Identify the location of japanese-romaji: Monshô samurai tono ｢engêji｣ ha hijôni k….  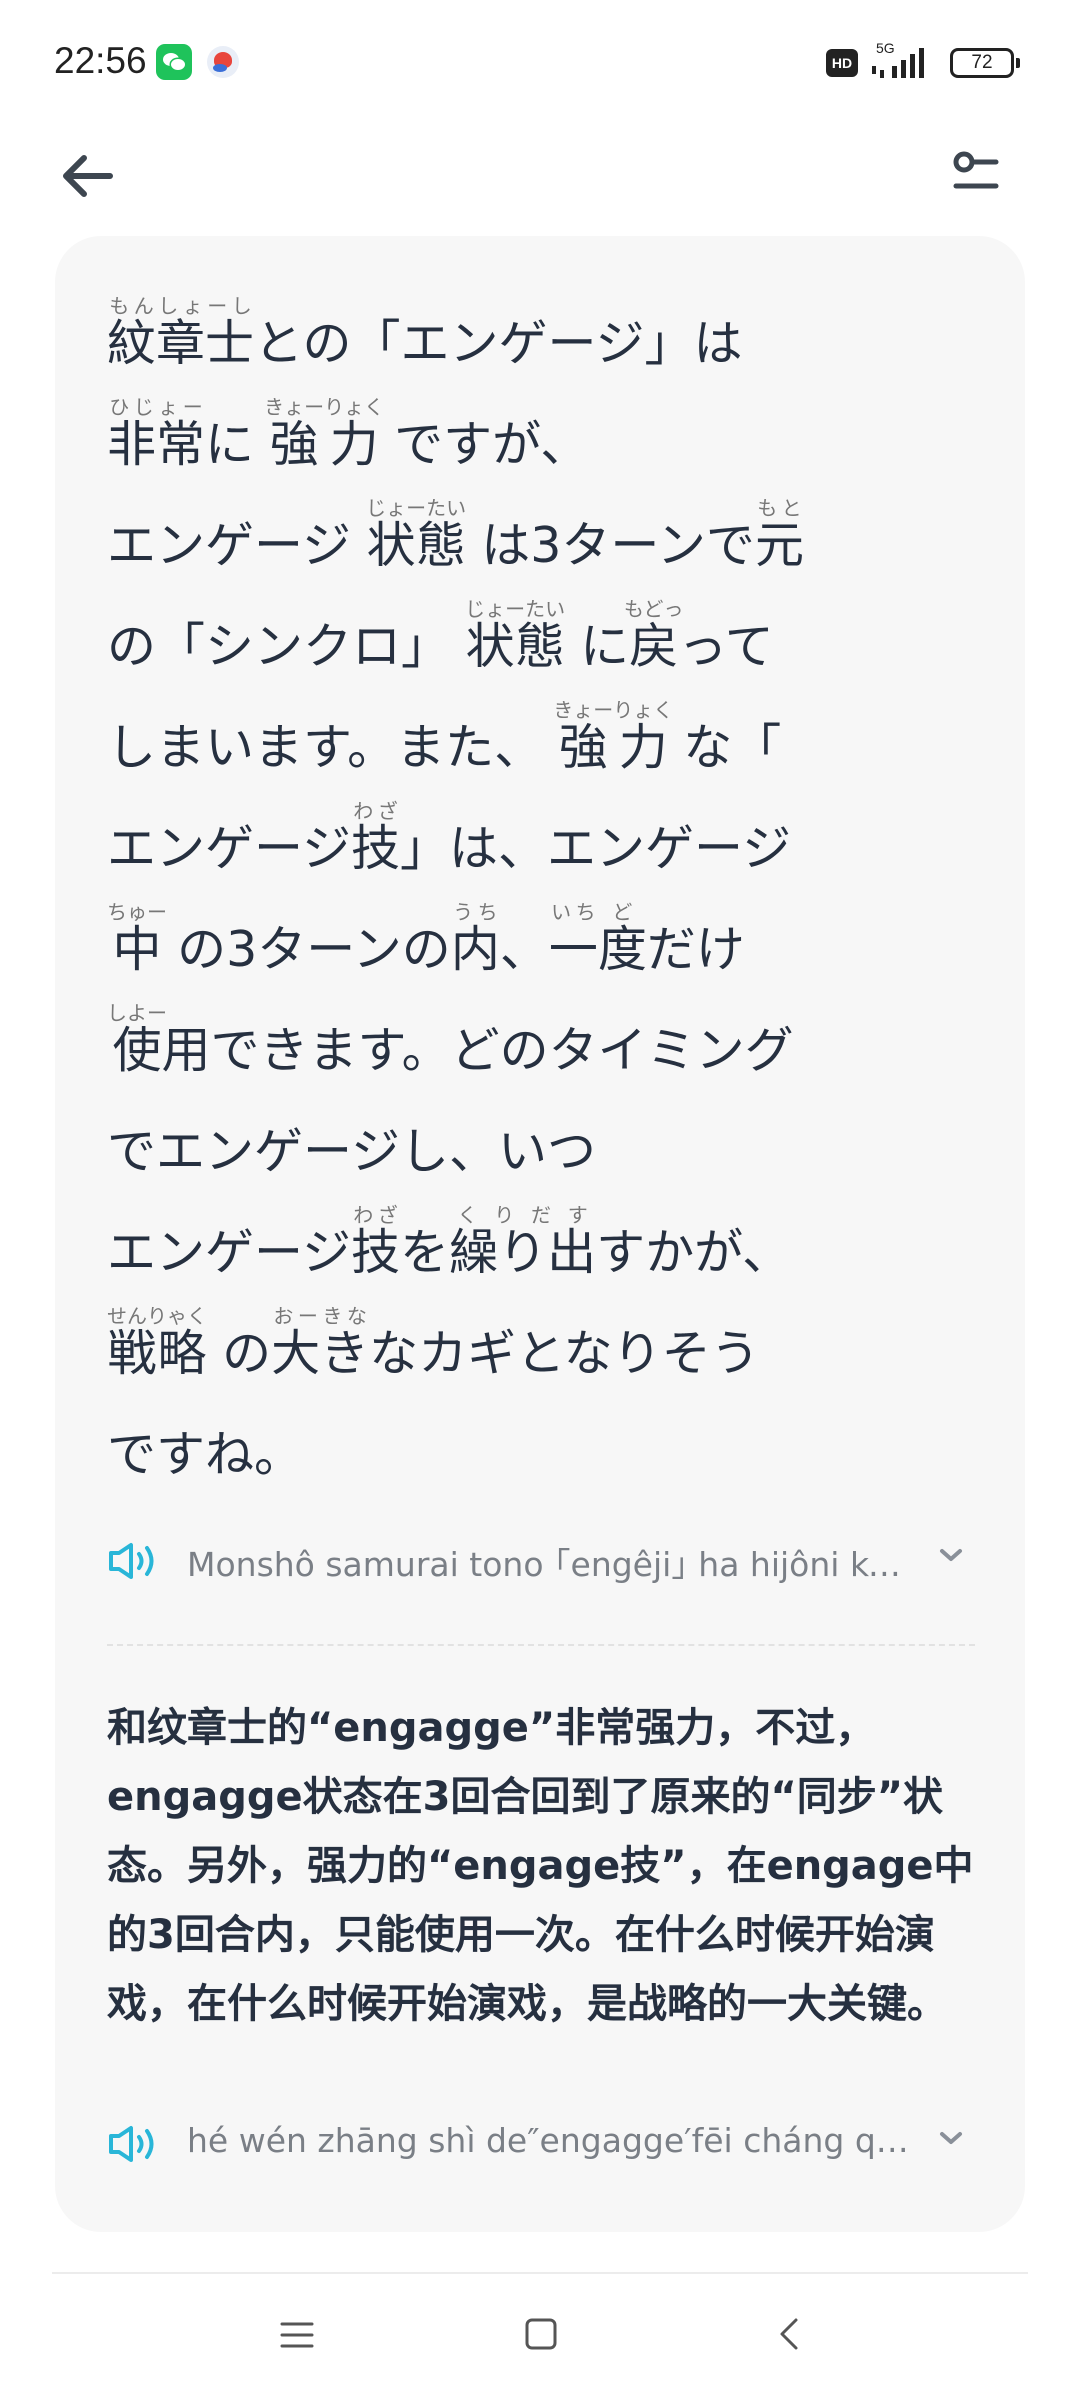
(552, 1564).